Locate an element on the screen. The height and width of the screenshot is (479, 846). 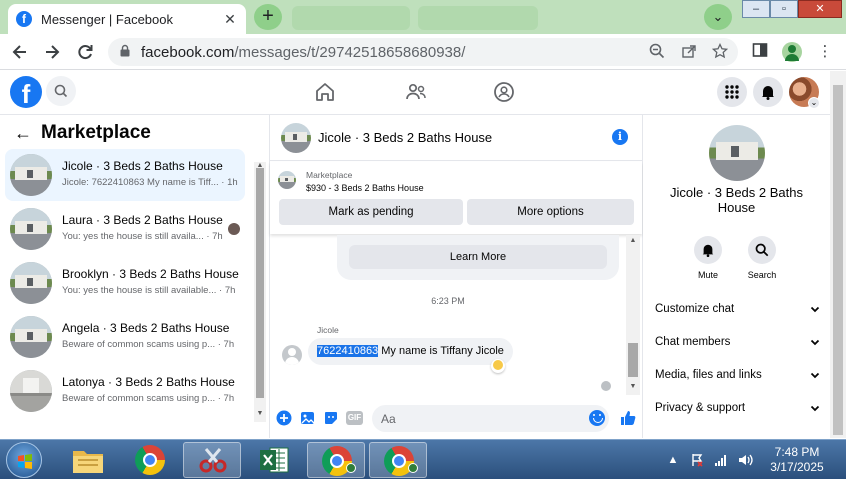
more-options-button: More options is located at coordinates (550, 212).